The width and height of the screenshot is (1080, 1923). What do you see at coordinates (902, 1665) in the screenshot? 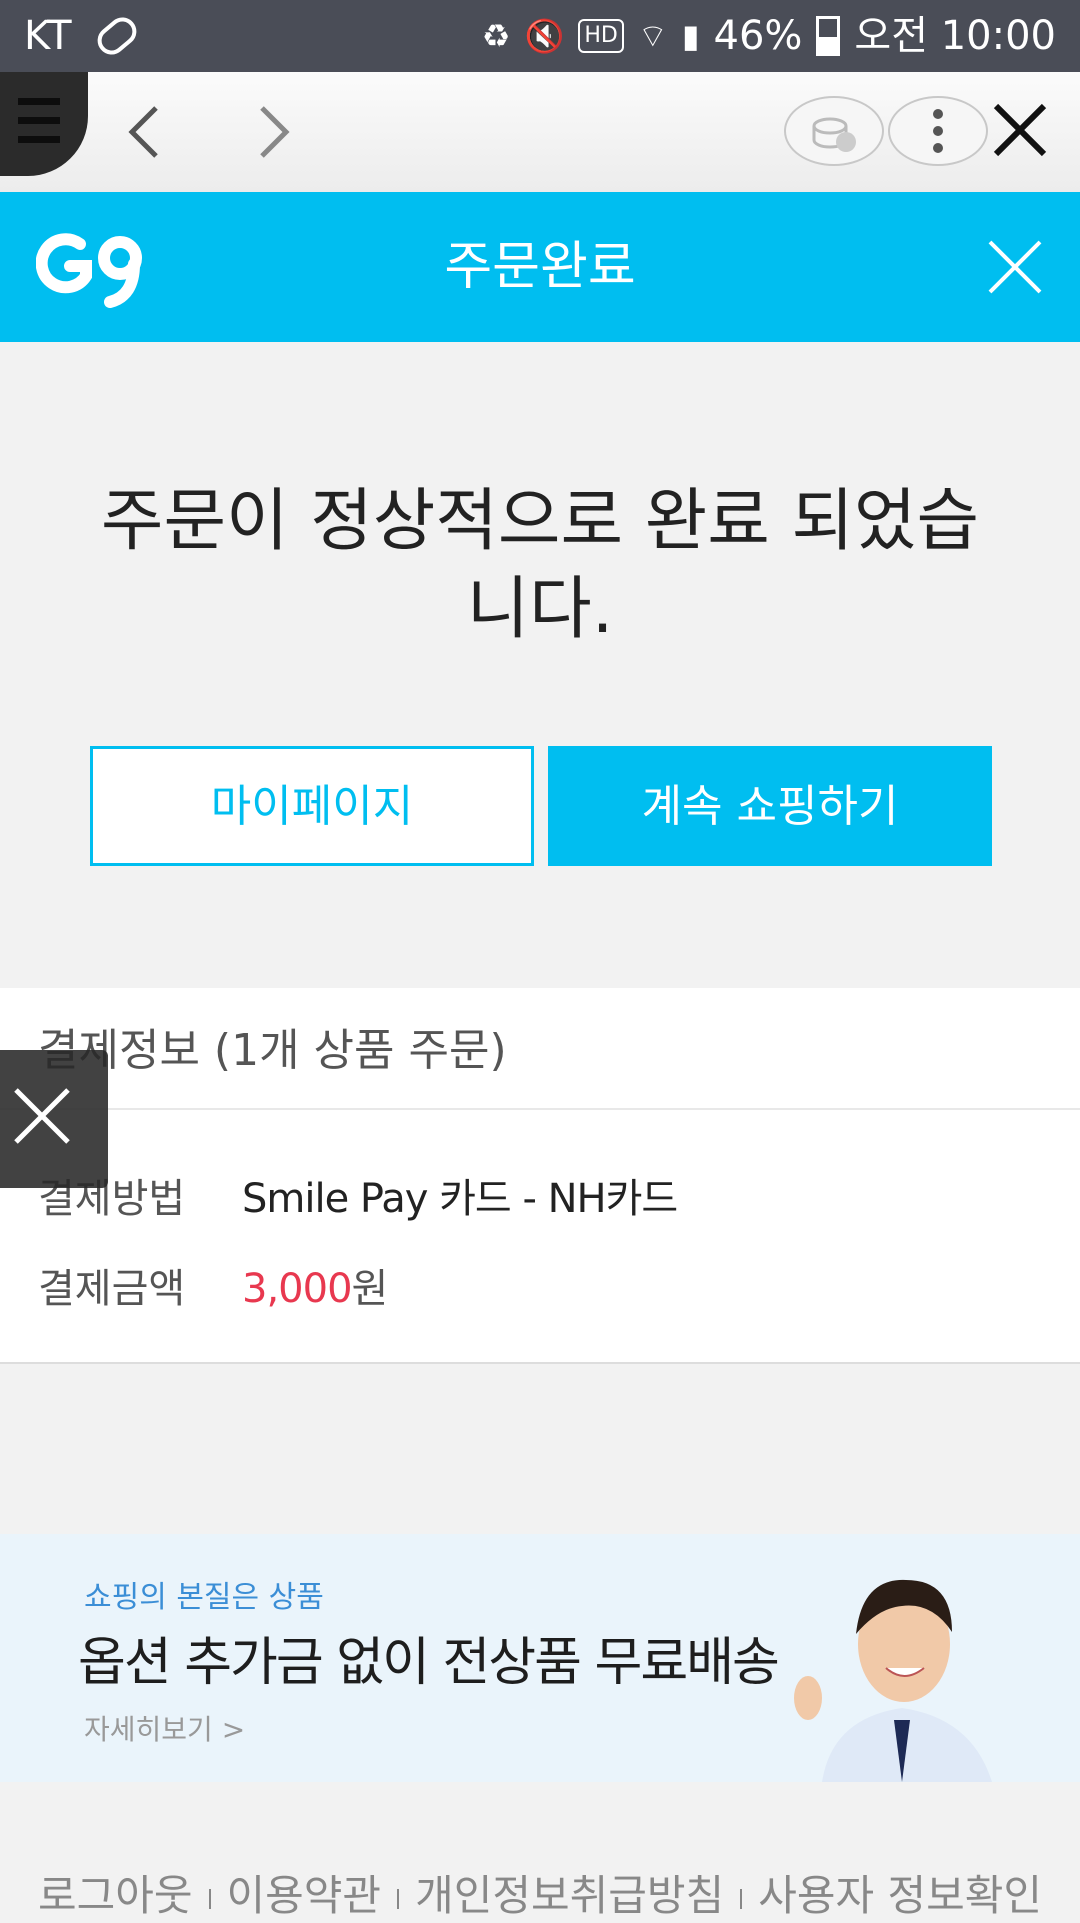
I see `model-photo` at bounding box center [902, 1665].